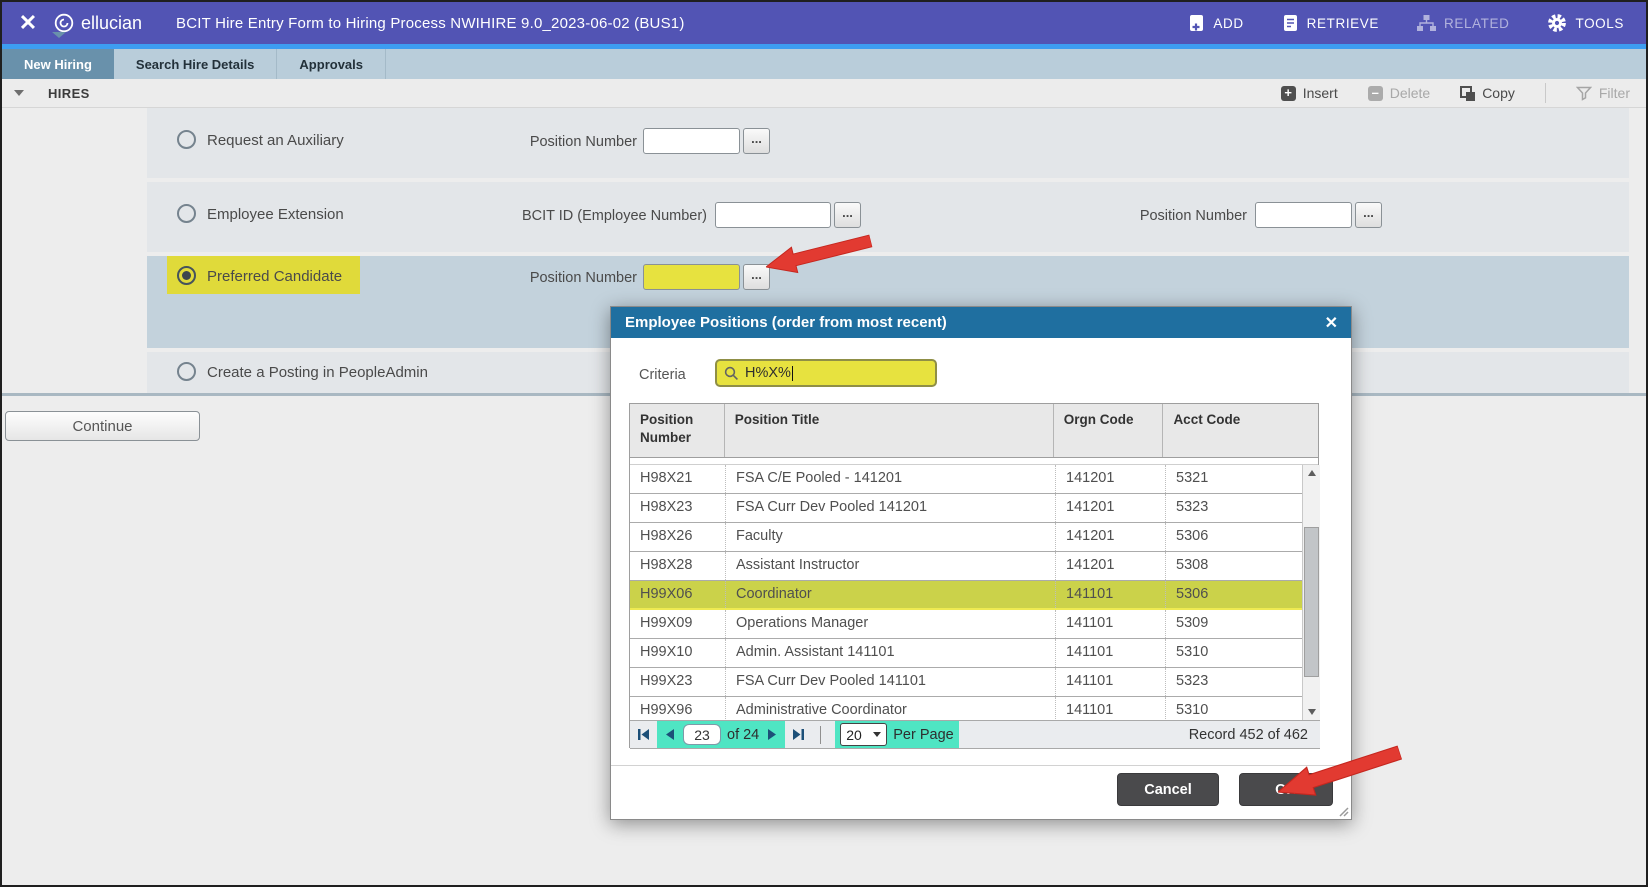  I want to click on insert-icon, so click(1288, 93).